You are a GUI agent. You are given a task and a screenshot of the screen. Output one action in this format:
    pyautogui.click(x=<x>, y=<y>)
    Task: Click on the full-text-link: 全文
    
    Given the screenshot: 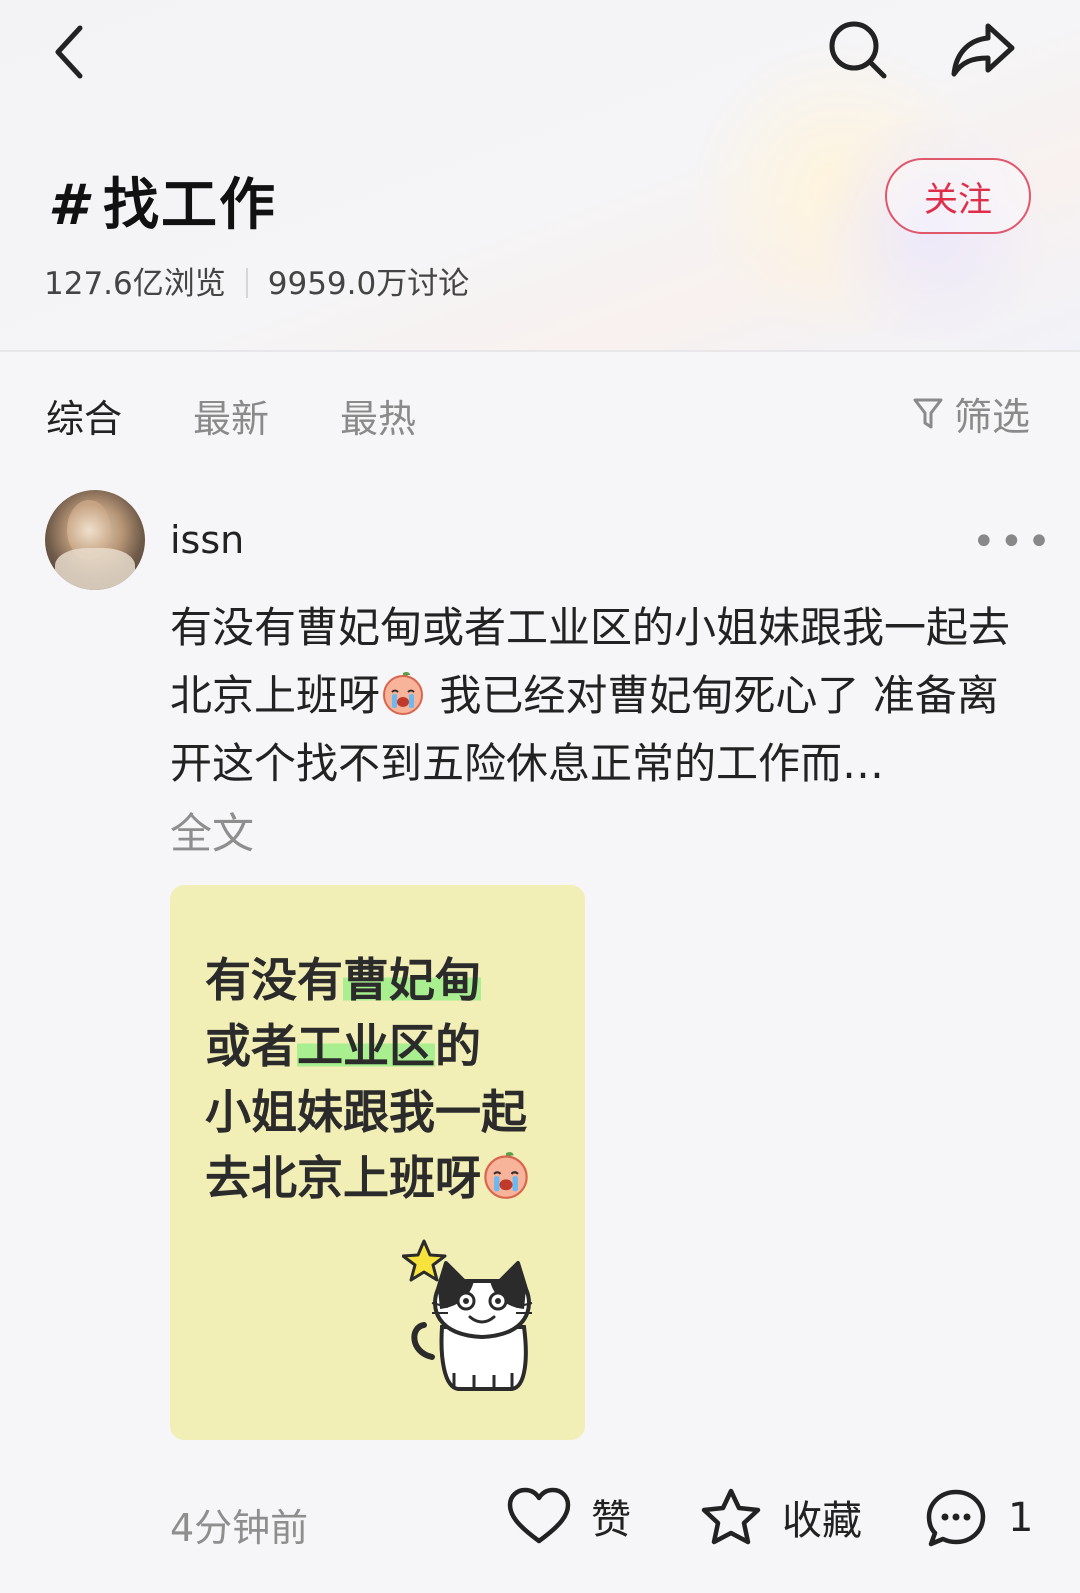 What is the action you would take?
    pyautogui.click(x=212, y=830)
    